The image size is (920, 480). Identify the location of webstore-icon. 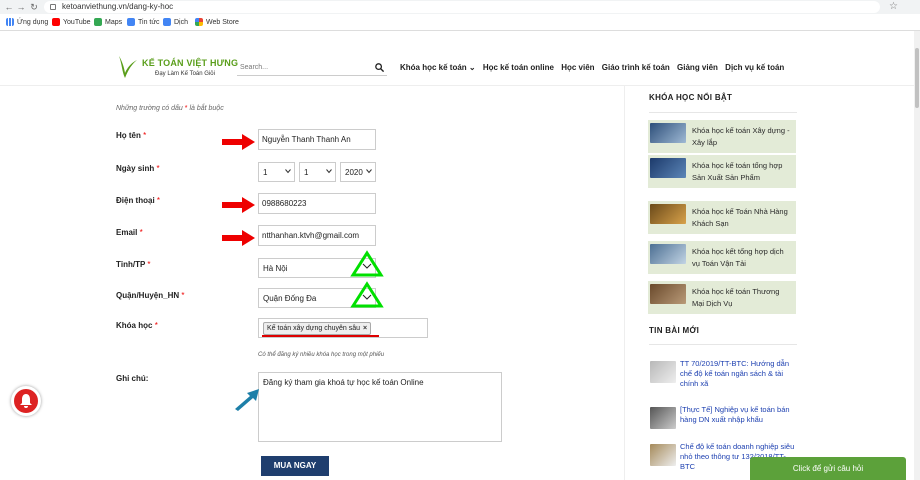
(199, 22).